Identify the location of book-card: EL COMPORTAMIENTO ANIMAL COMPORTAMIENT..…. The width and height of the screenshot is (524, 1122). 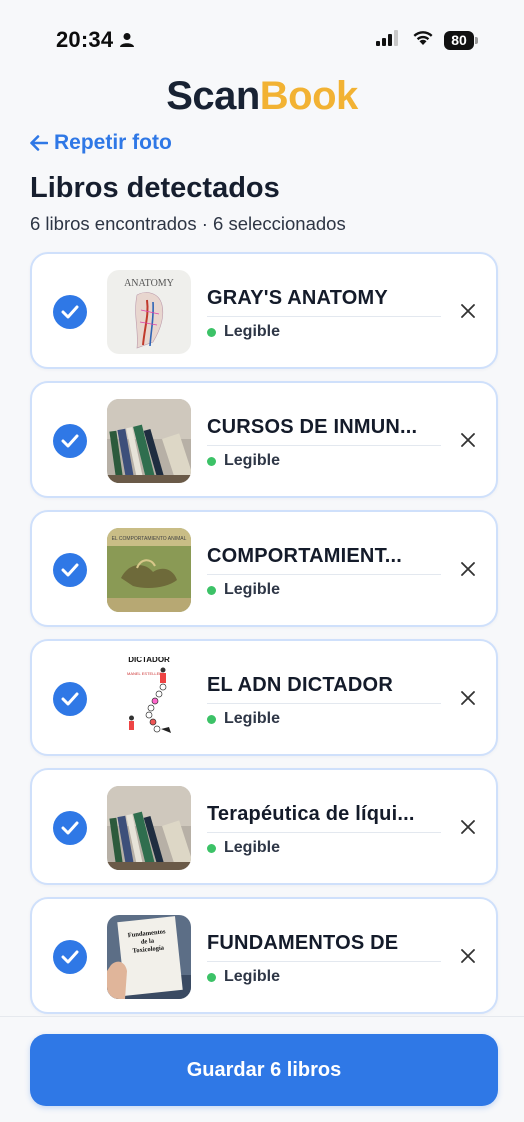
(264, 568).